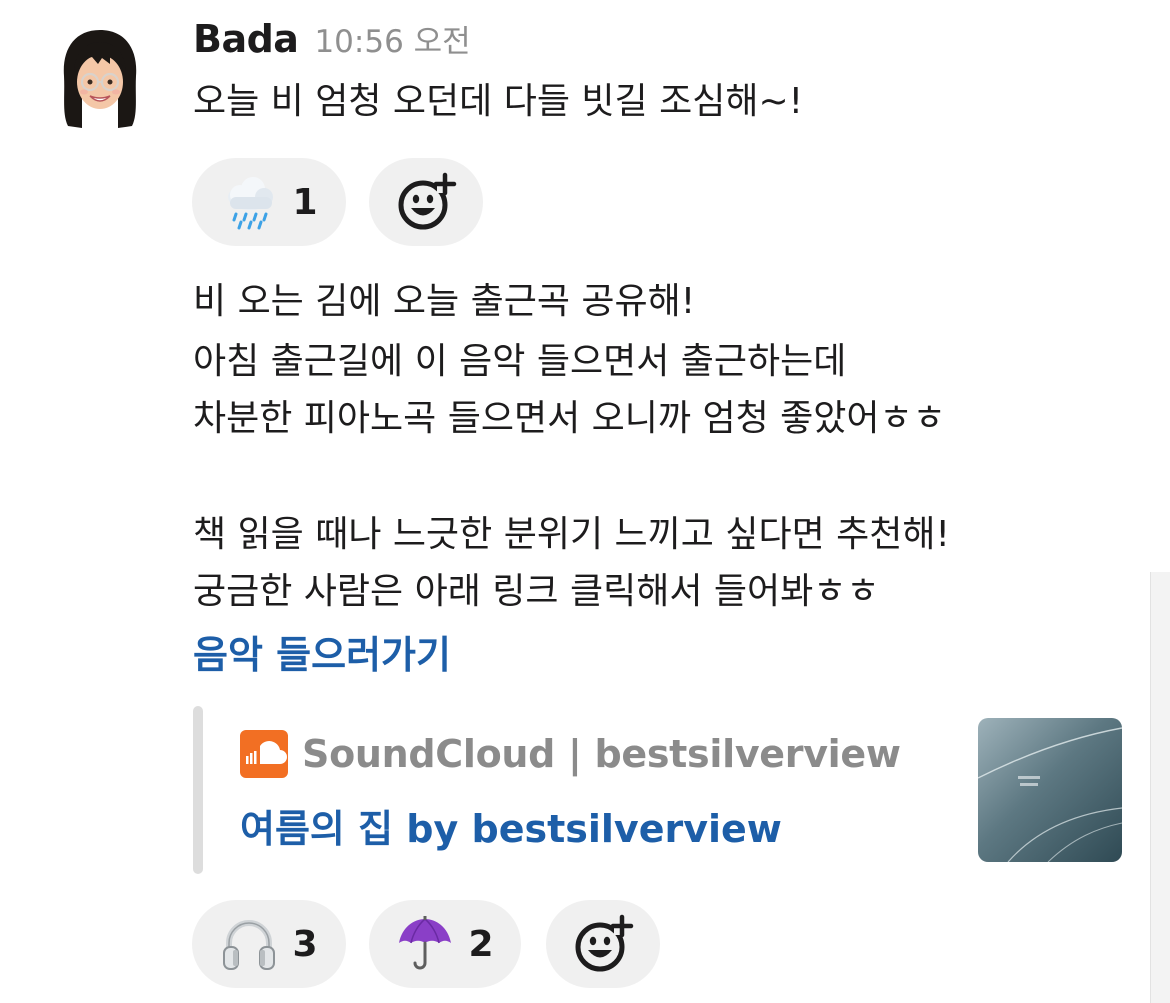 The width and height of the screenshot is (1170, 1003). What do you see at coordinates (601, 754) in the screenshot?
I see `unfurl-source-text: SoundCloud | bestsilverview` at bounding box center [601, 754].